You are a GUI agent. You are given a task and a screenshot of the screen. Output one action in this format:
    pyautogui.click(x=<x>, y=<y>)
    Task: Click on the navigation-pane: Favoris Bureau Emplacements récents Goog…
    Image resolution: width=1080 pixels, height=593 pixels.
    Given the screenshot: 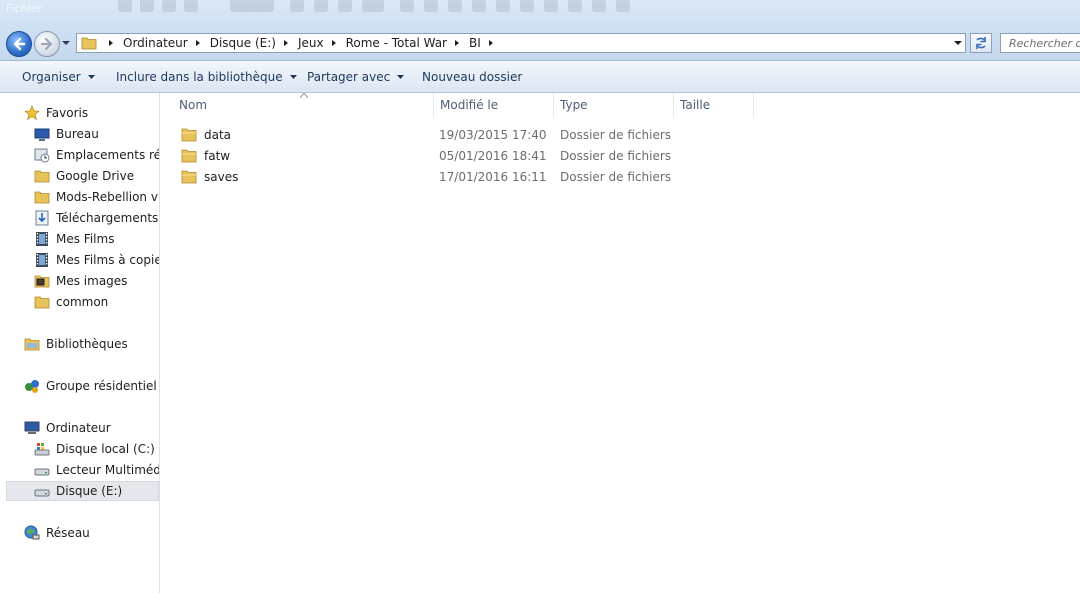 What is the action you would take?
    pyautogui.click(x=80, y=343)
    